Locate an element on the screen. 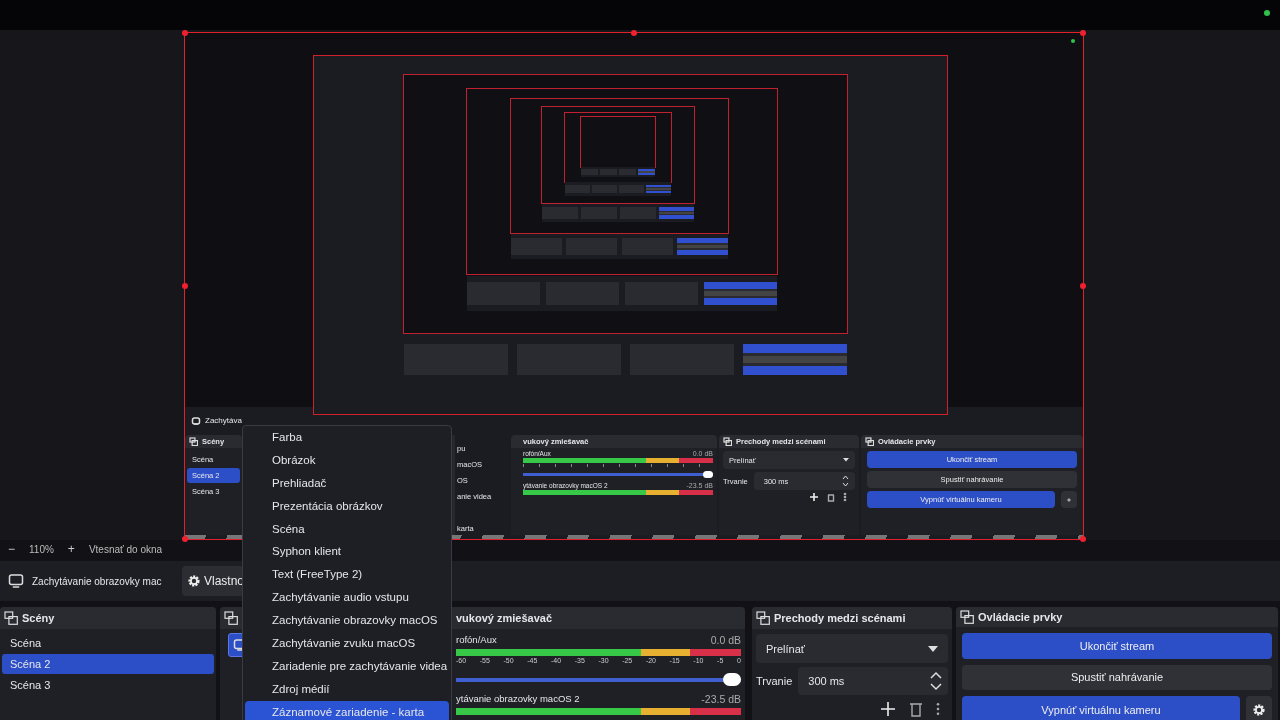 This screenshot has height=720, width=1280. menu-item: Obrázok is located at coordinates (347, 460).